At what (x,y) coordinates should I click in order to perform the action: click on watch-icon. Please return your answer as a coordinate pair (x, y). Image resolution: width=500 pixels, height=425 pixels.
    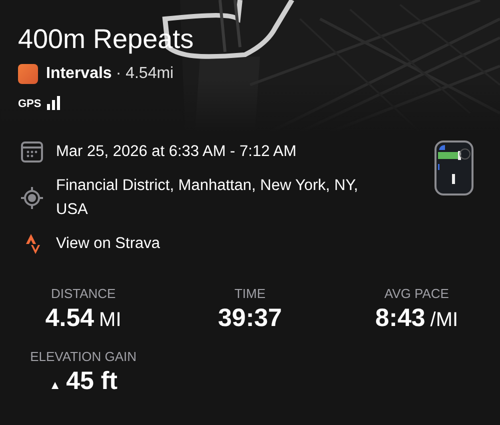
    Looking at the image, I should click on (454, 168).